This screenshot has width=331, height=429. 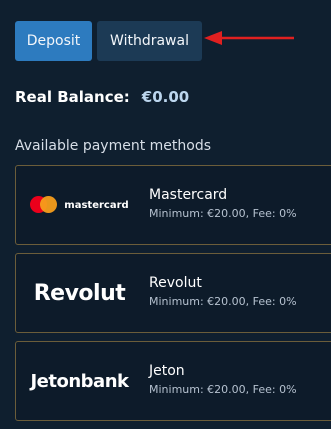 What do you see at coordinates (96, 205) in the screenshot?
I see `mastercard-logo-text: mastercard` at bounding box center [96, 205].